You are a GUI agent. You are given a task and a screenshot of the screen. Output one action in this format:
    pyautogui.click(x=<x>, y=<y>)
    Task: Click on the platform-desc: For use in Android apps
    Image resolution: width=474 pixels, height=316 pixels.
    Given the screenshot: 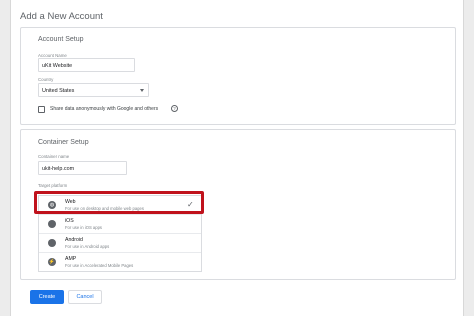 What is the action you would take?
    pyautogui.click(x=87, y=246)
    